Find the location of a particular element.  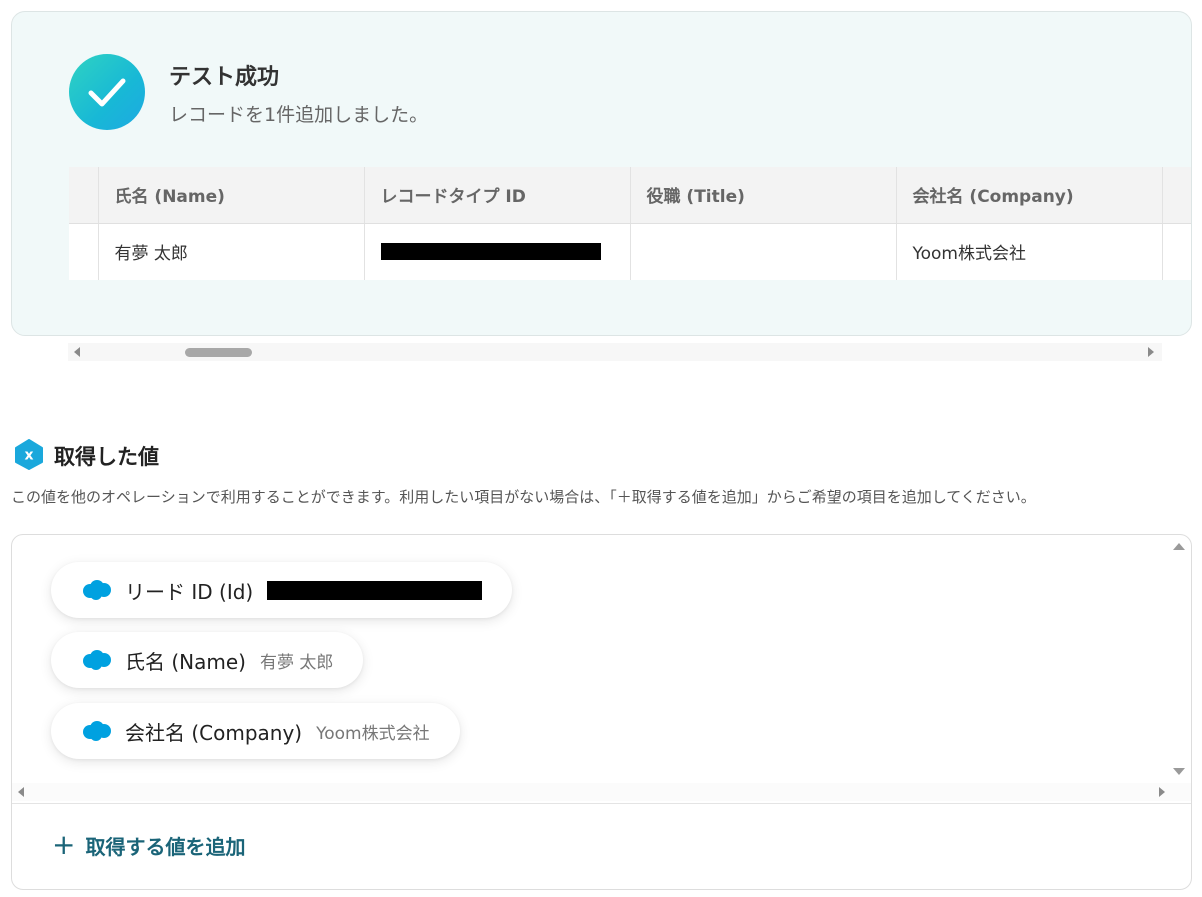

value-chip-company: 会社名 (Company) Yoom株式会社 is located at coordinates (255, 731).